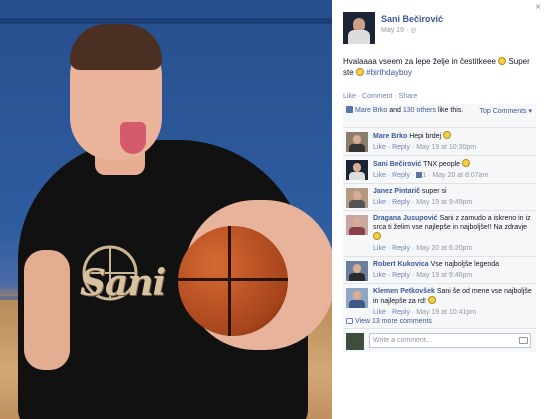  Describe the element at coordinates (460, 175) in the screenshot. I see `comment-time: May 20 at 8:07am` at that location.